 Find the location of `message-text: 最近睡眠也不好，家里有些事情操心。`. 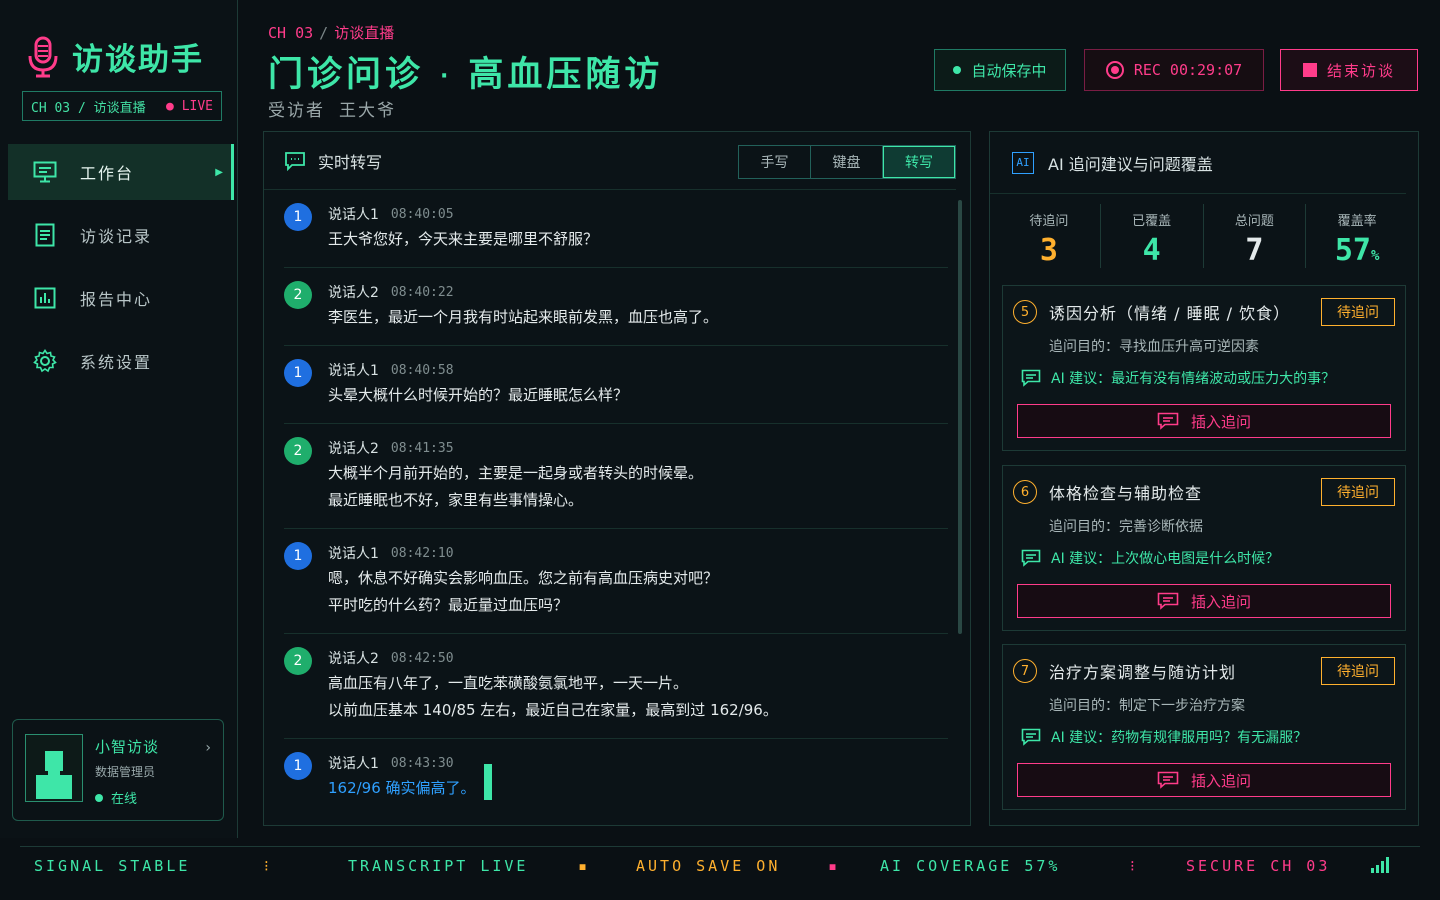

message-text: 最近睡眠也不好，家里有些事情操心。 is located at coordinates (456, 500).